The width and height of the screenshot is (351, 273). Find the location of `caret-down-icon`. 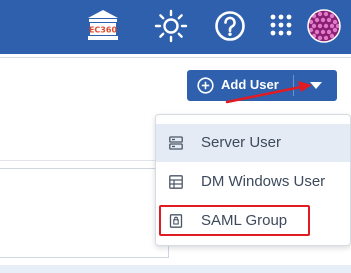

caret-down-icon is located at coordinates (316, 85).